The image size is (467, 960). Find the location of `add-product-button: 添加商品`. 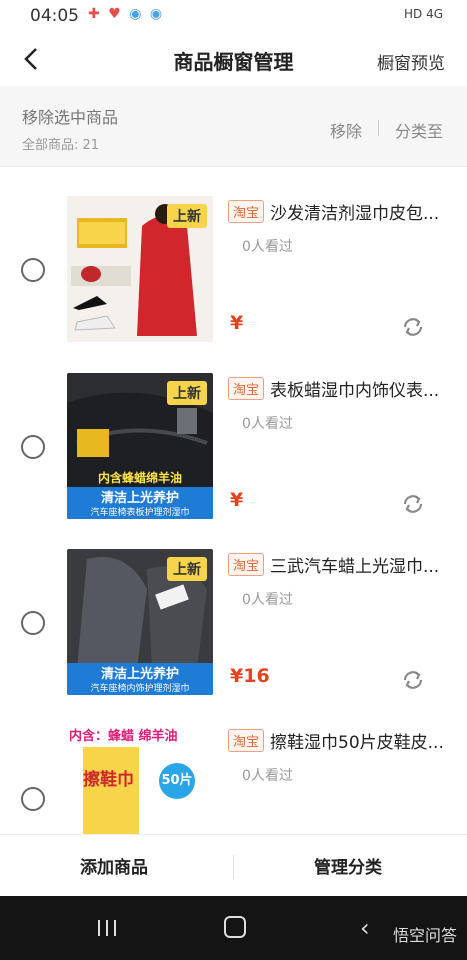

add-product-button: 添加商品 is located at coordinates (114, 865).